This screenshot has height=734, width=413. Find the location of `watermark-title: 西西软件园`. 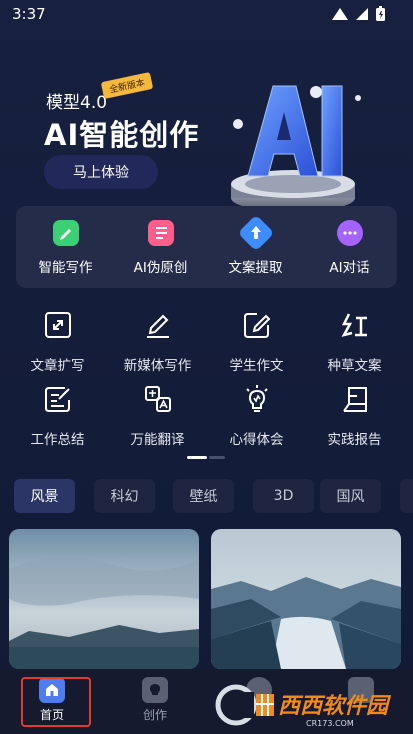

watermark-title: 西西软件园 is located at coordinates (335, 706).